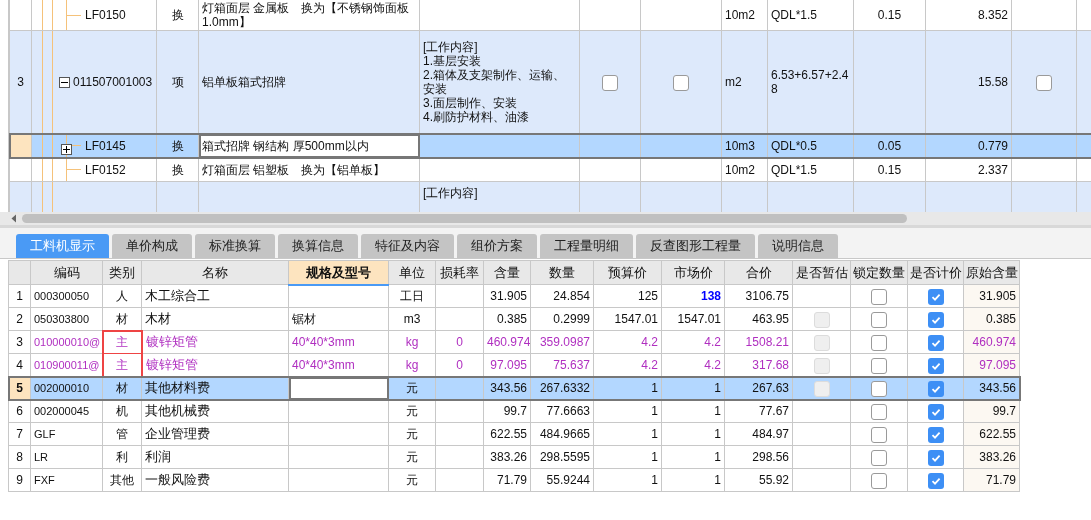 The height and width of the screenshot is (520, 1091). I want to click on original-content-text: 99.7, so click(1004, 411).